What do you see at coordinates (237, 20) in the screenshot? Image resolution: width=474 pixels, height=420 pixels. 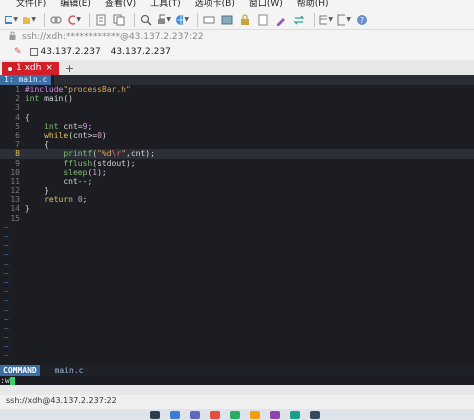 I see `toolbar: ▼ ▼ ▼ ▼ ▼ ▼ ▼ ?` at bounding box center [237, 20].